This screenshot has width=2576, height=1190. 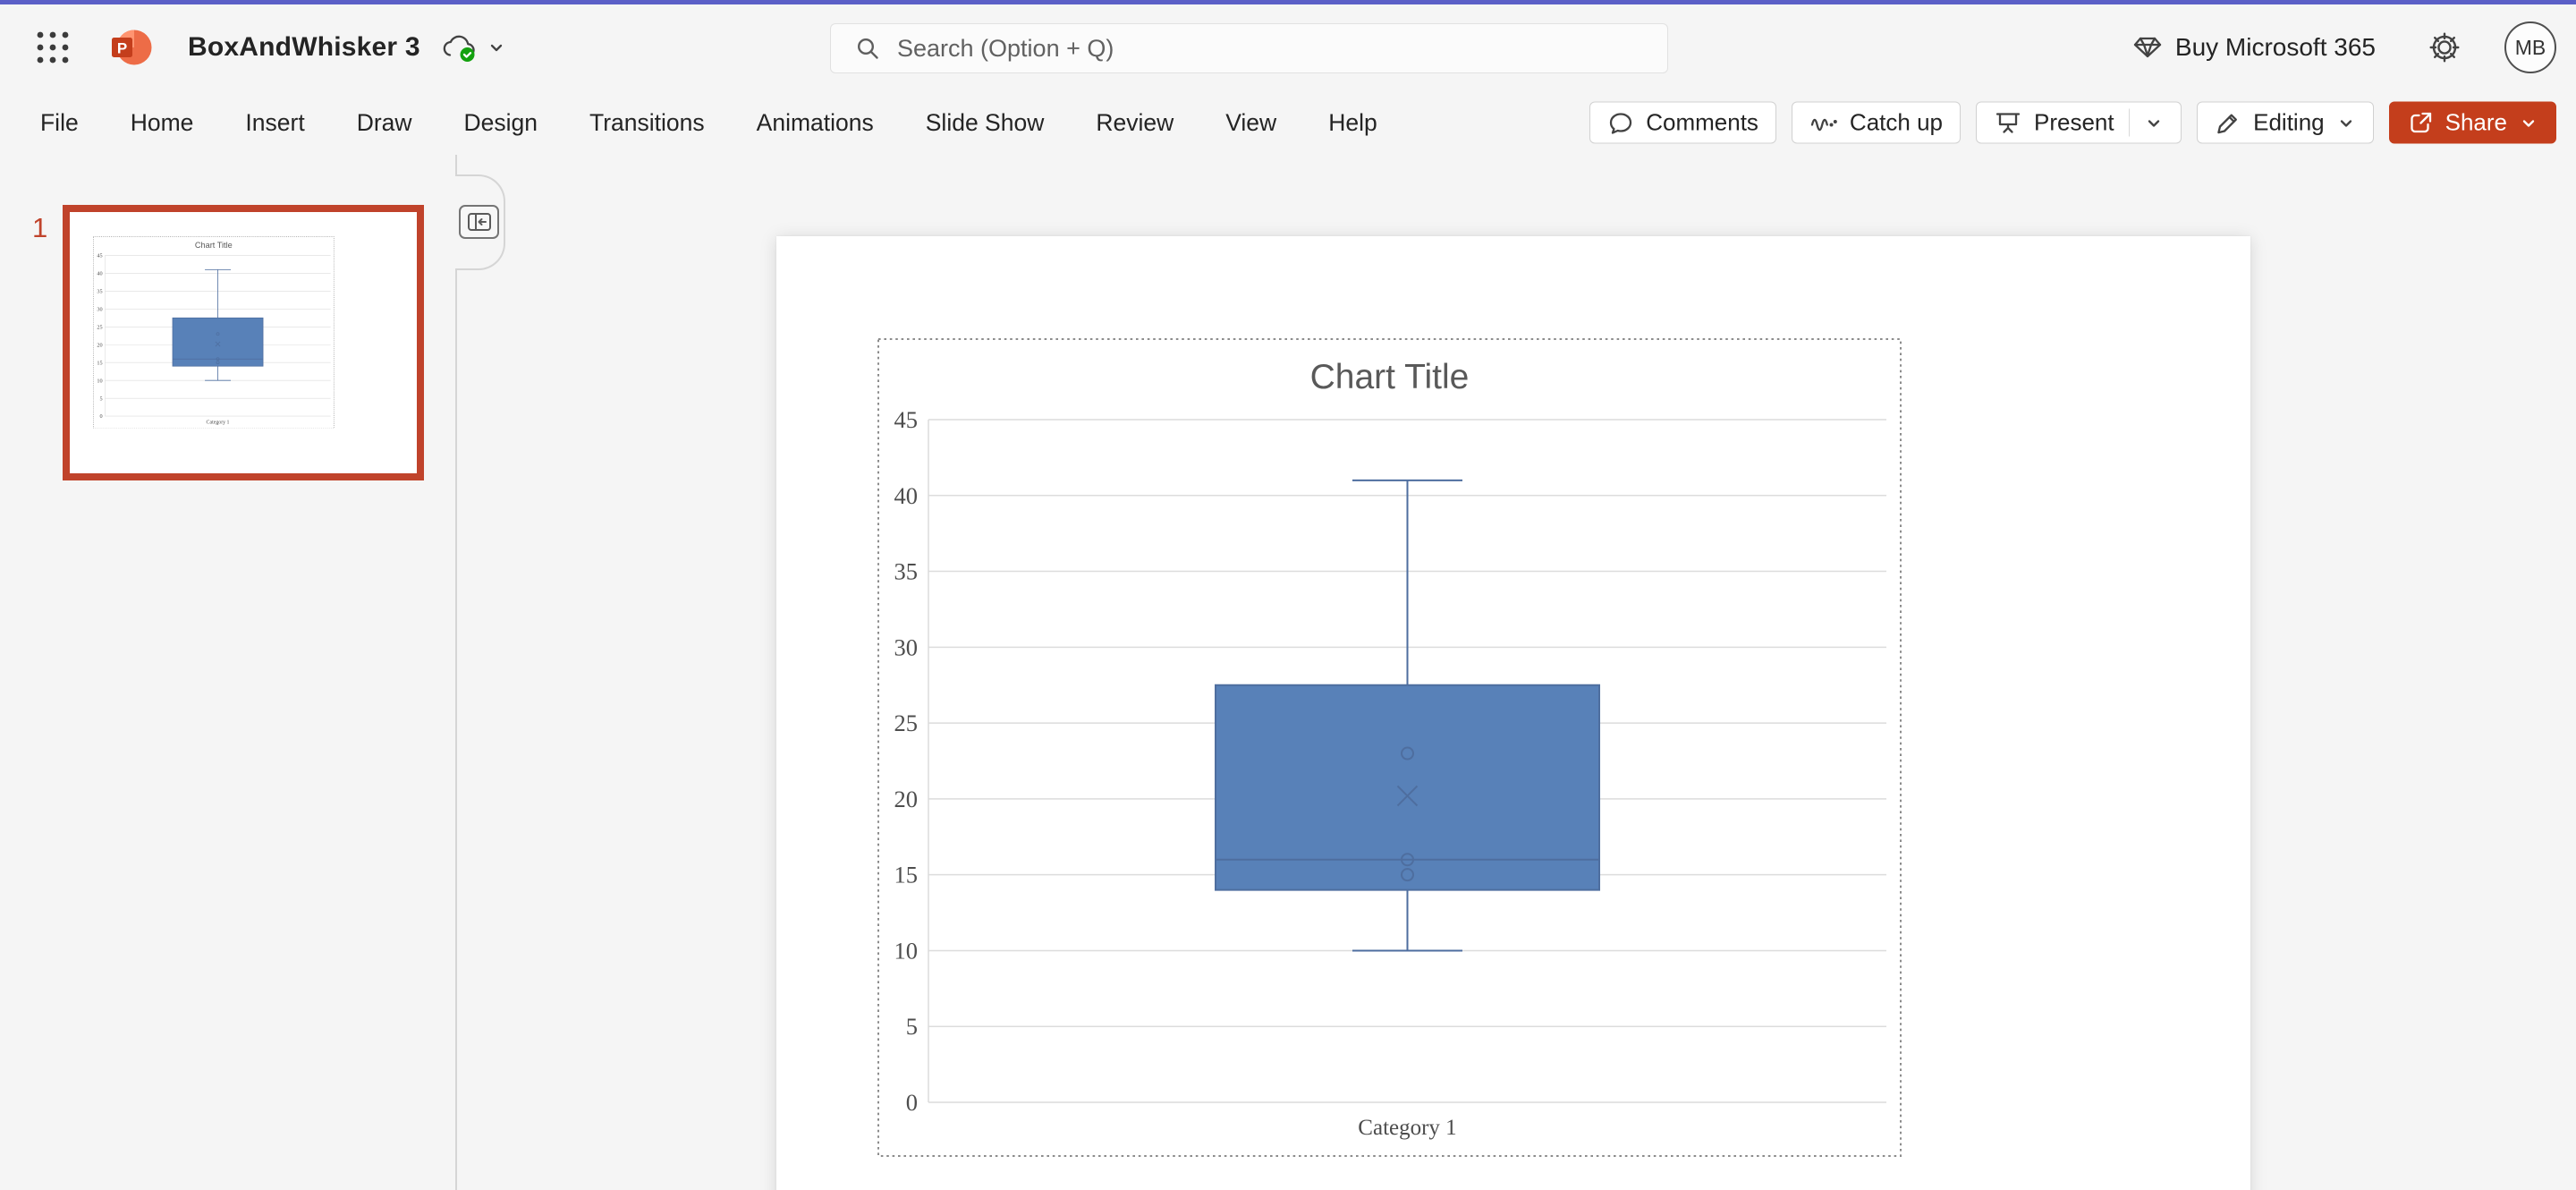 I want to click on comments-button: Comments, so click(x=1682, y=122).